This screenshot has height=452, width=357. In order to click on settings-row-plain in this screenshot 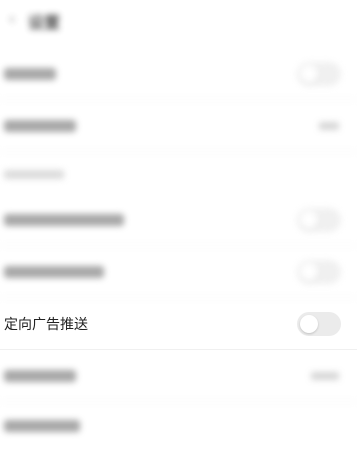, I will do `click(178, 426)`.